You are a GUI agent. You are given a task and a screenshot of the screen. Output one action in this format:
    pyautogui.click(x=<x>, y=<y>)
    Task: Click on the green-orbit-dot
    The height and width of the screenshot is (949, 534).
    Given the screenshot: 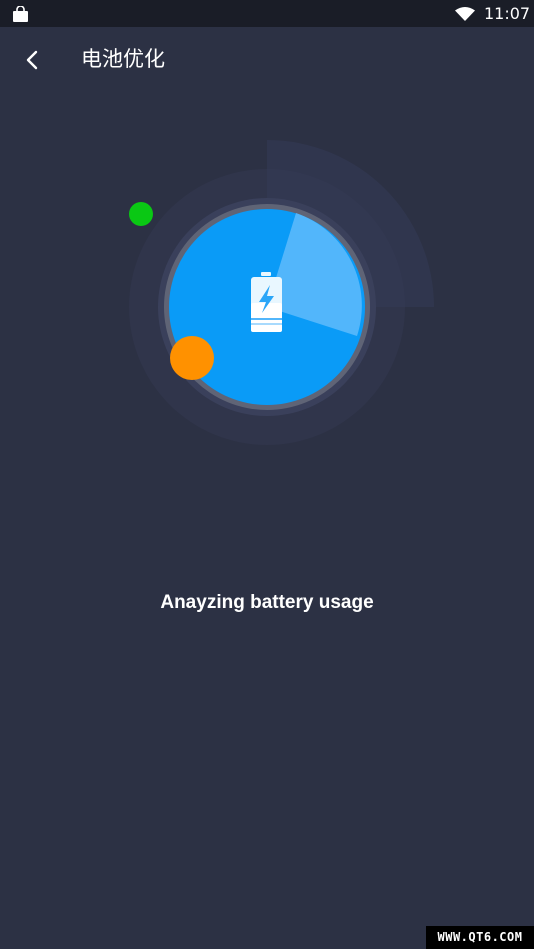 What is the action you would take?
    pyautogui.click(x=141, y=214)
    